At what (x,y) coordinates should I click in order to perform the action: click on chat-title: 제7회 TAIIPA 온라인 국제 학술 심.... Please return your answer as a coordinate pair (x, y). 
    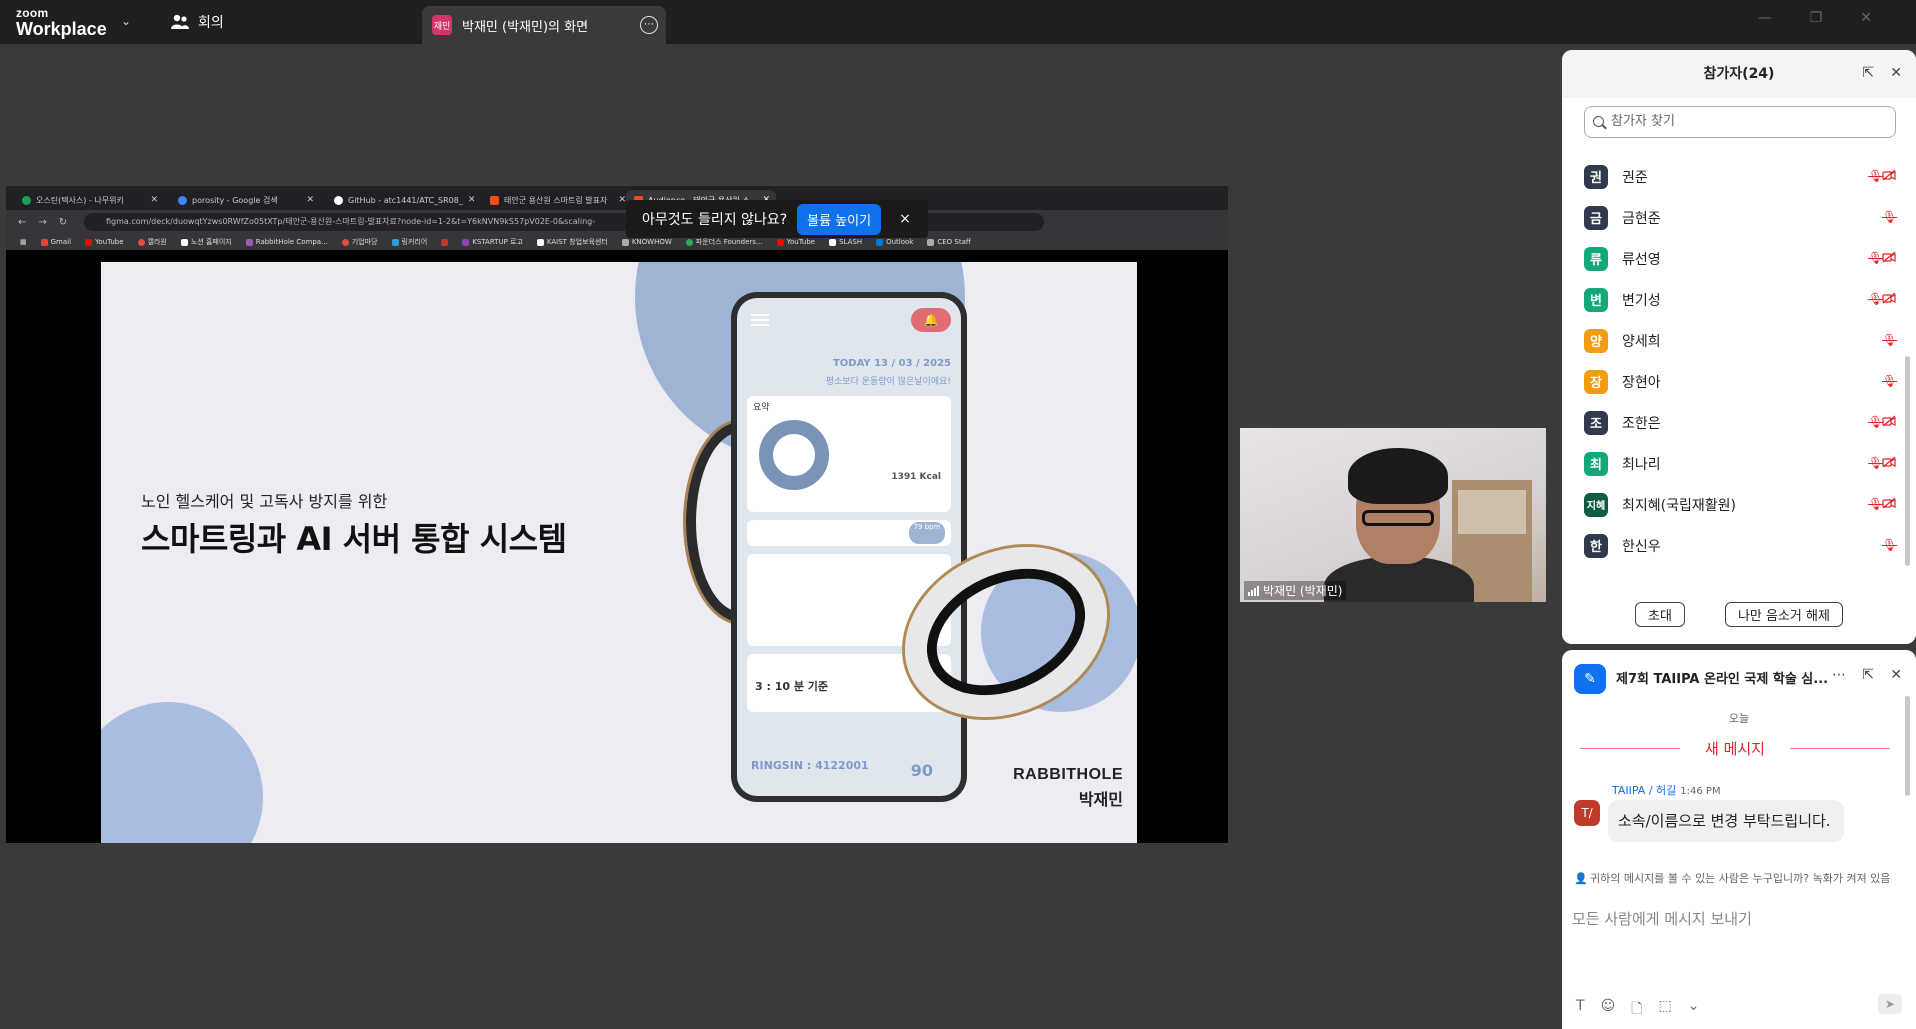
    Looking at the image, I should click on (1722, 677).